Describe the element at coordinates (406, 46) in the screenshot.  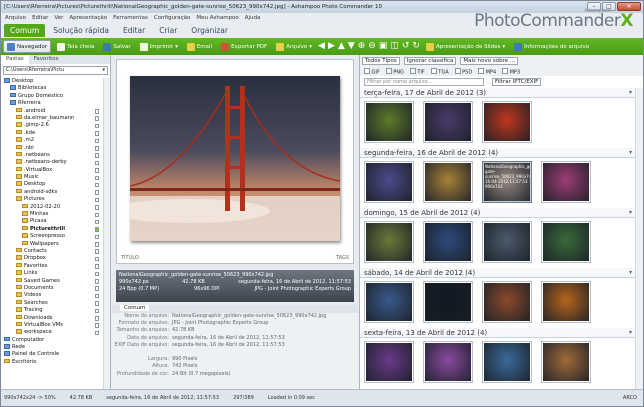
I see `rotate-left-icon: ↺` at that location.